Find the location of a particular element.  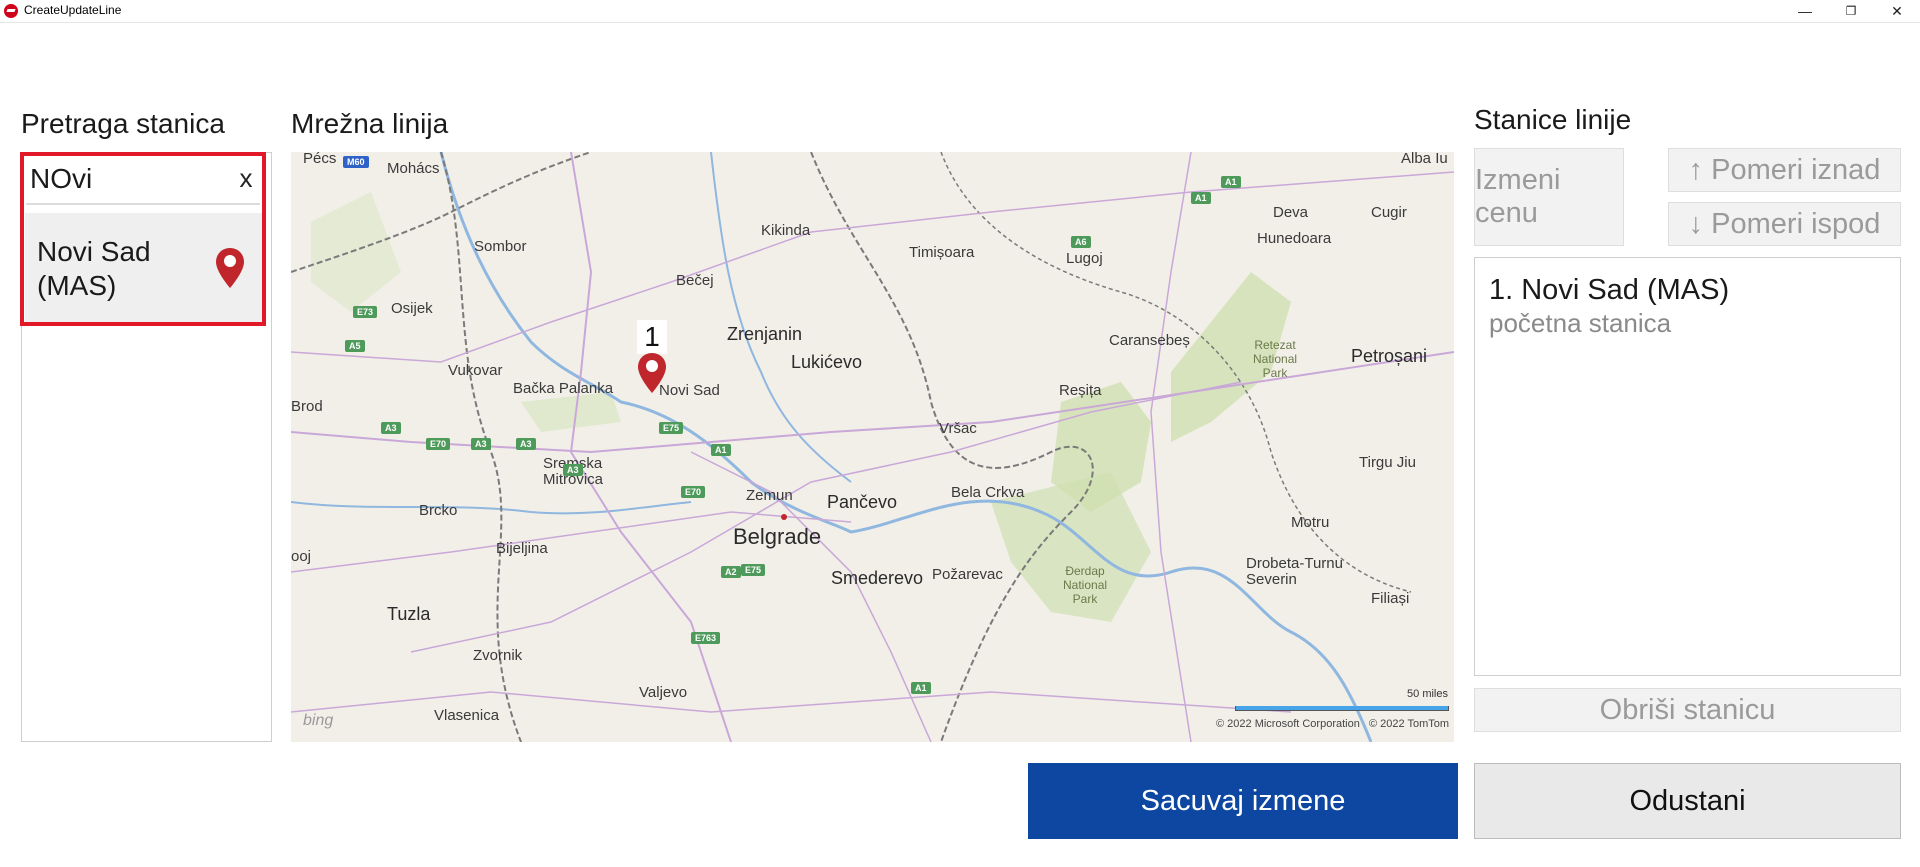

line-stations-list: 1. Novi Sad (MAS) početna stanica is located at coordinates (1687, 466).